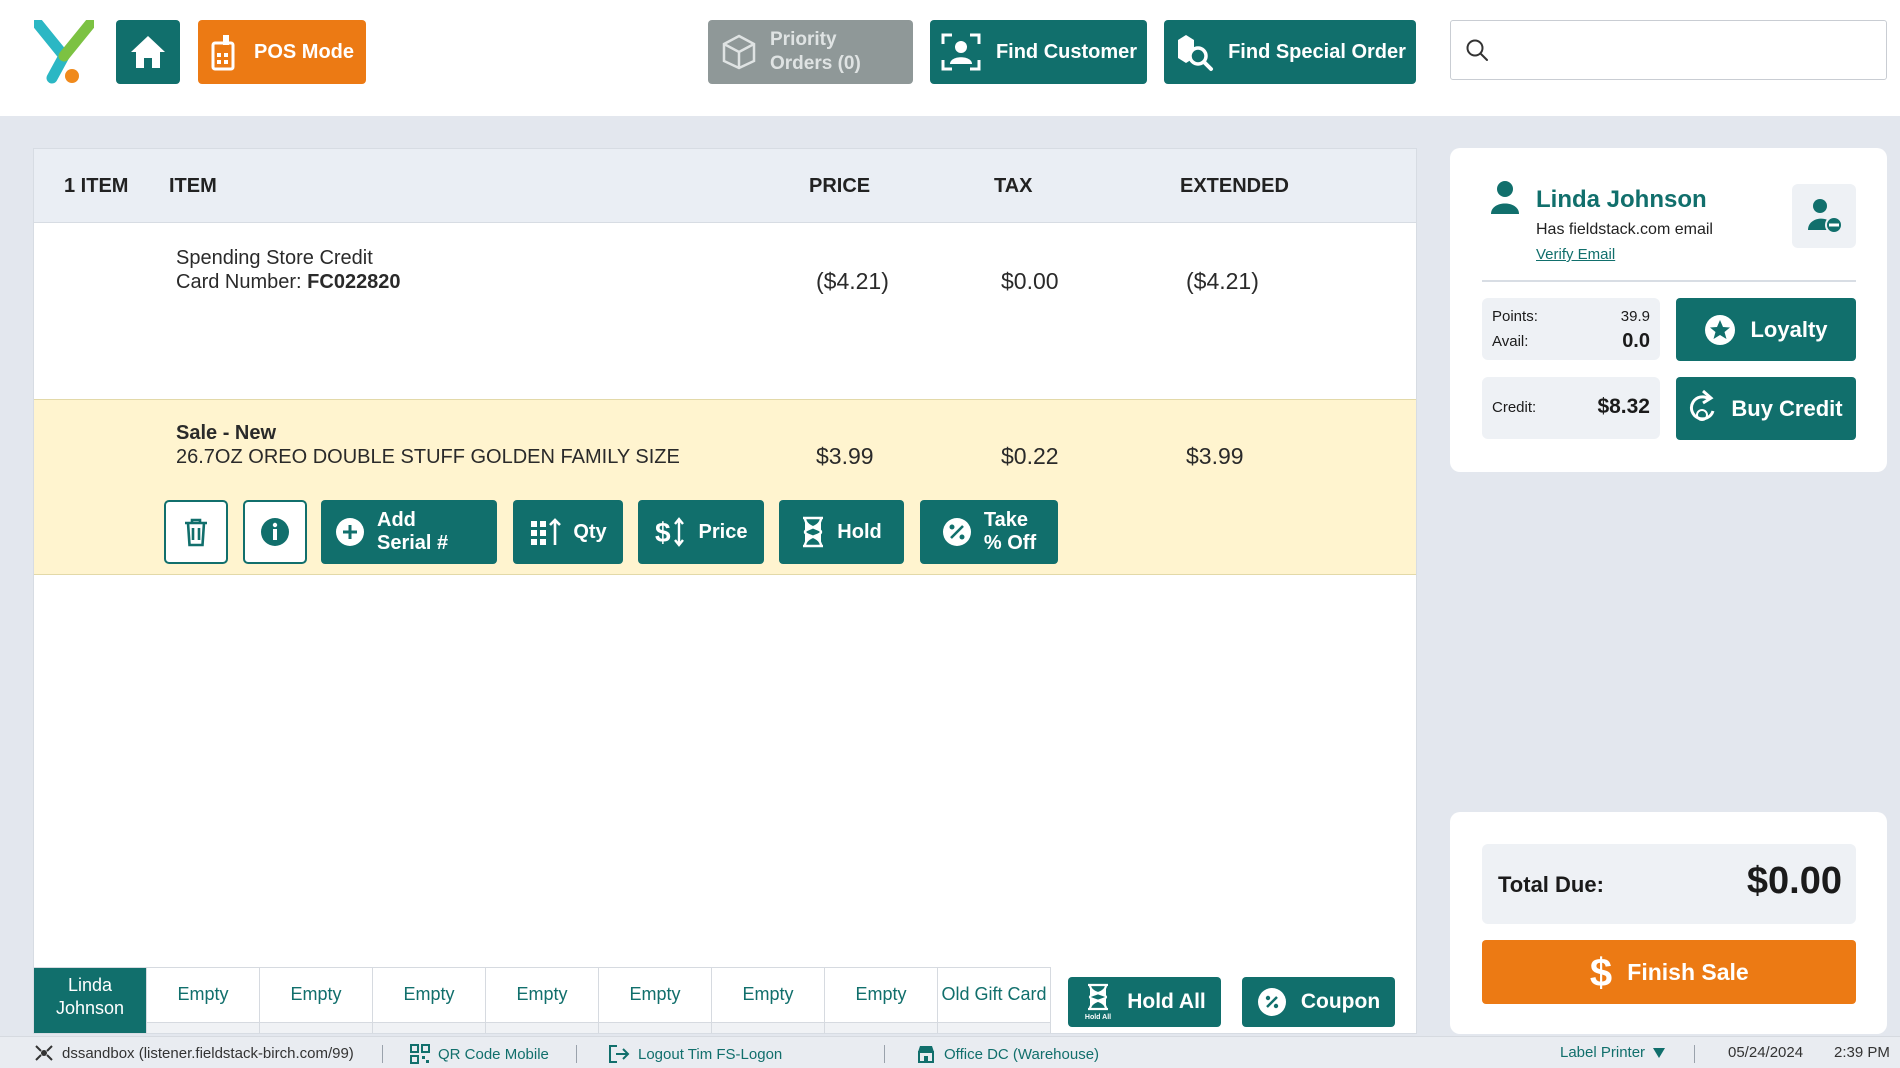 This screenshot has height=1068, width=1900. Describe the element at coordinates (1659, 1052) in the screenshot. I see `dropdown-icon` at that location.